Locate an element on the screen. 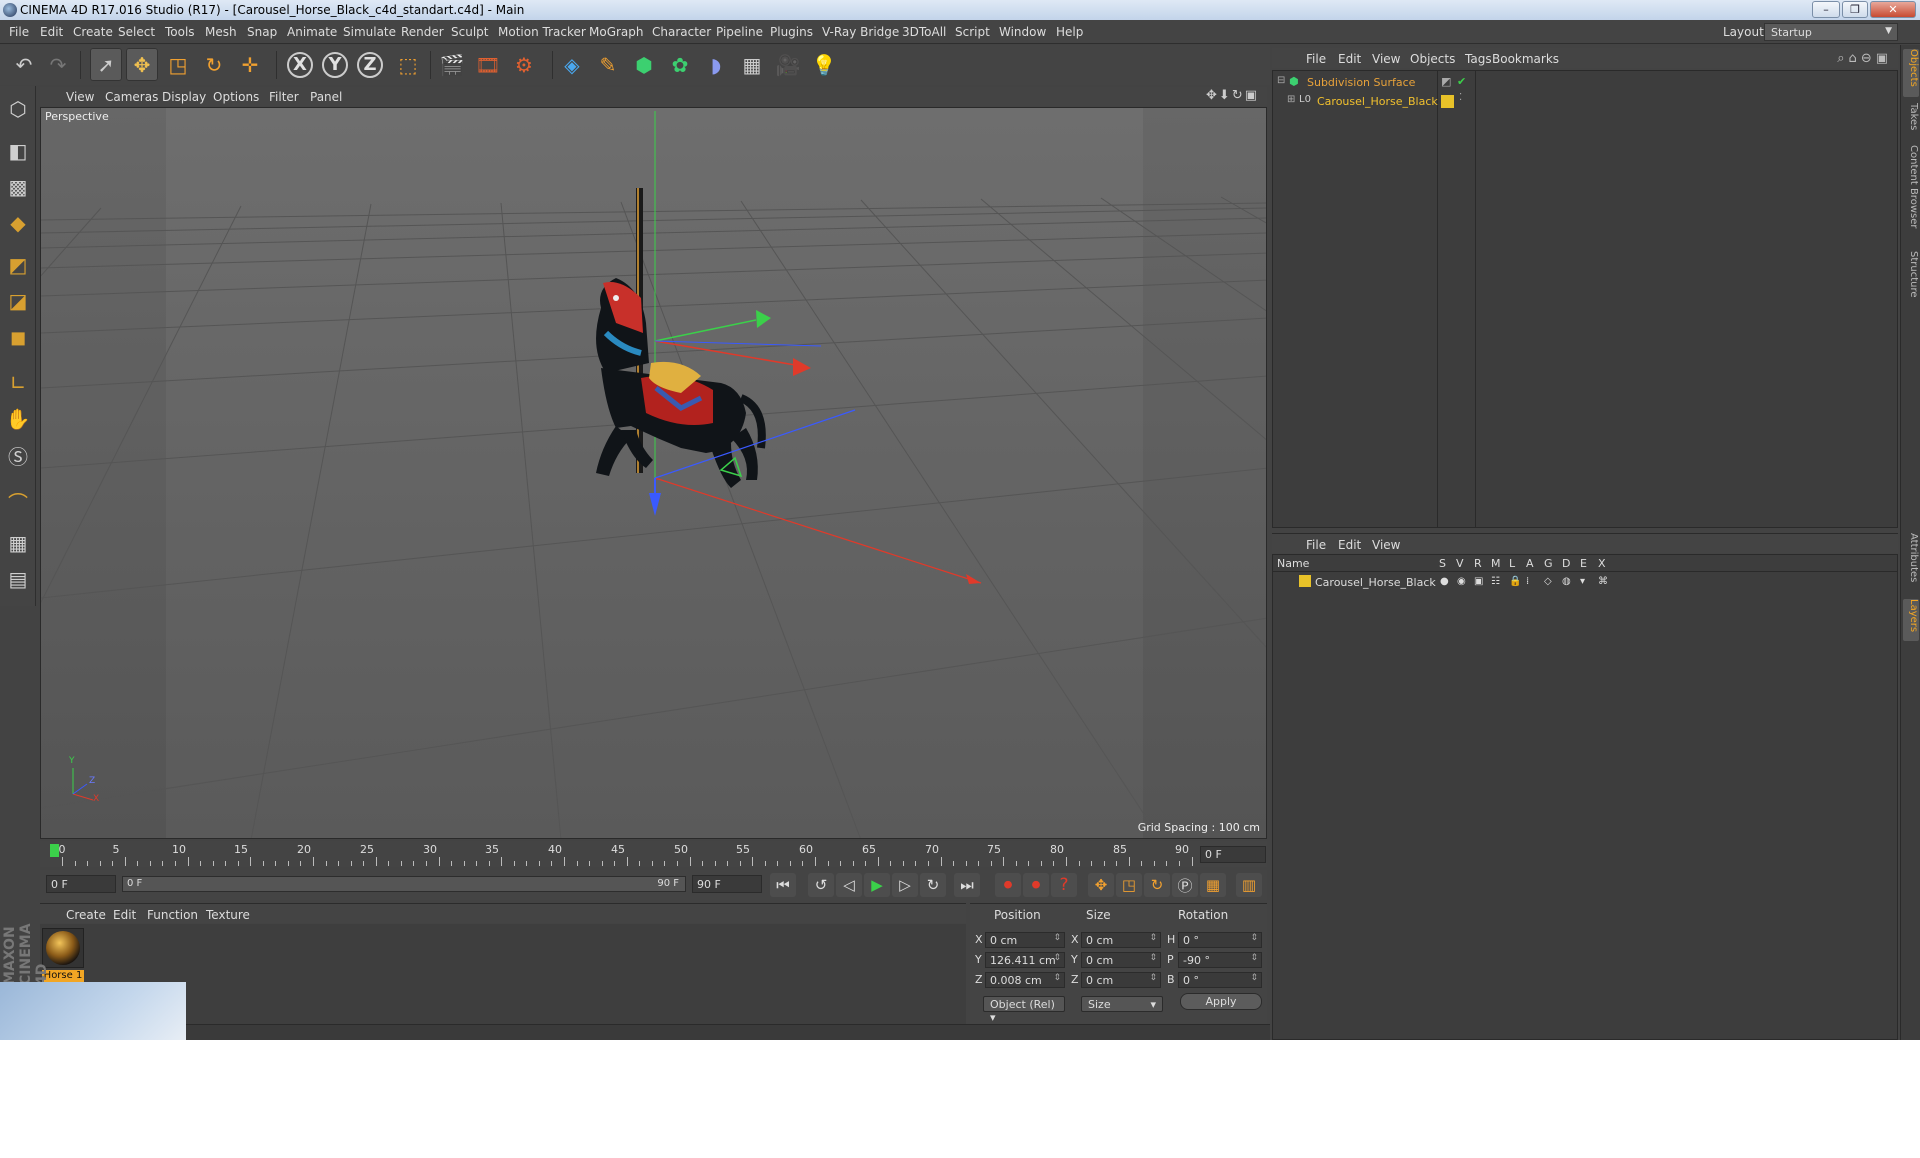 This screenshot has width=1920, height=1158. object-menu-view: View is located at coordinates (1386, 59).